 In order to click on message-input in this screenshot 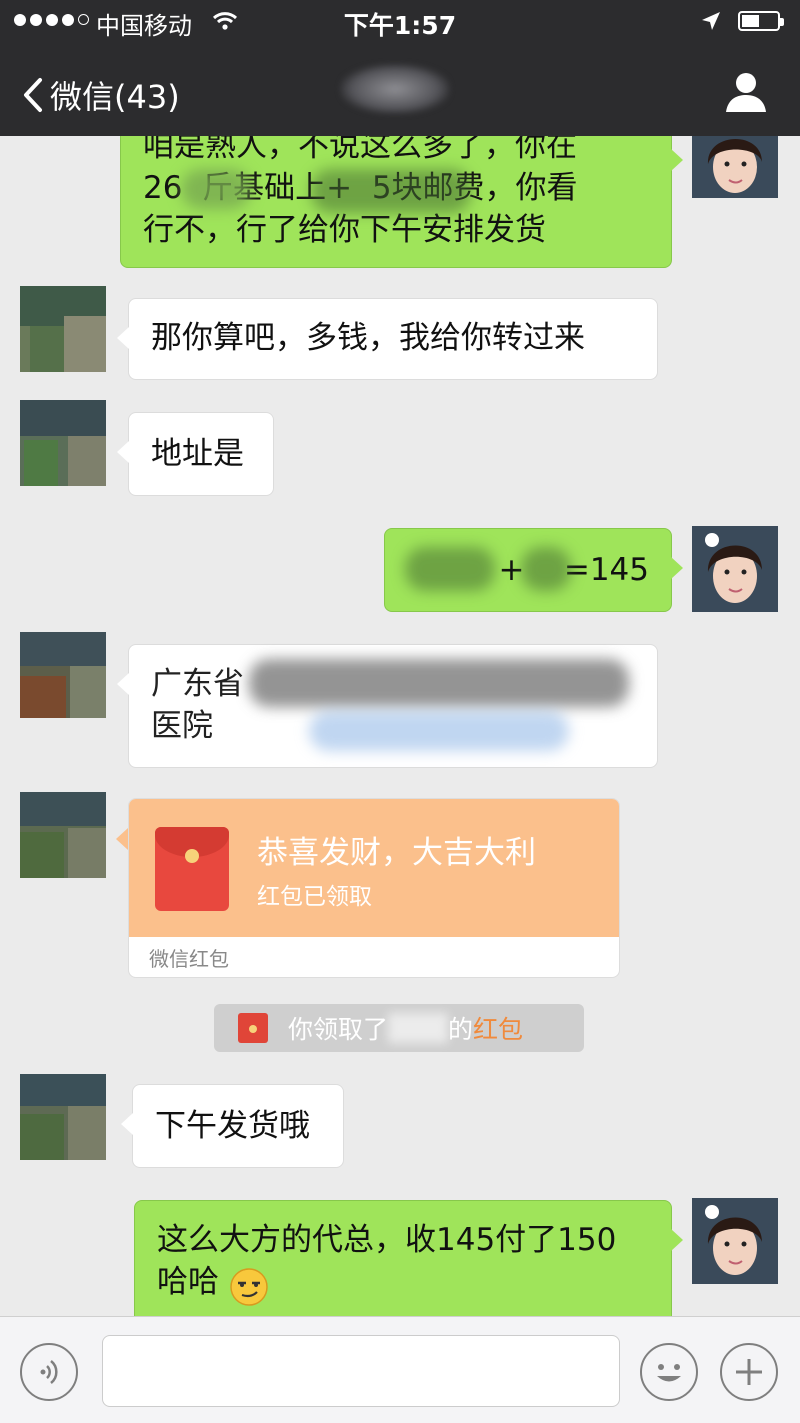, I will do `click(361, 1371)`.